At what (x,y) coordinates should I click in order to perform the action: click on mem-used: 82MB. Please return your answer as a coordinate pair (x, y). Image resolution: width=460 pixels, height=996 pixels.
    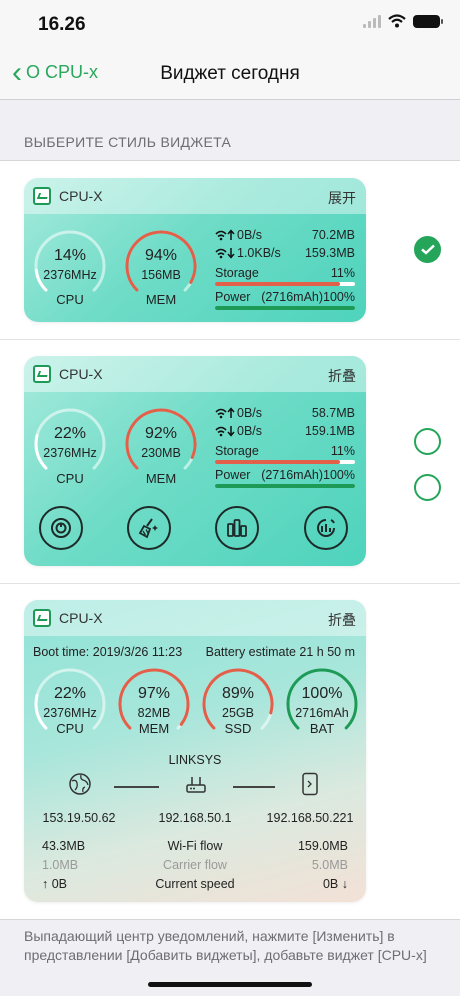
    Looking at the image, I should click on (154, 713).